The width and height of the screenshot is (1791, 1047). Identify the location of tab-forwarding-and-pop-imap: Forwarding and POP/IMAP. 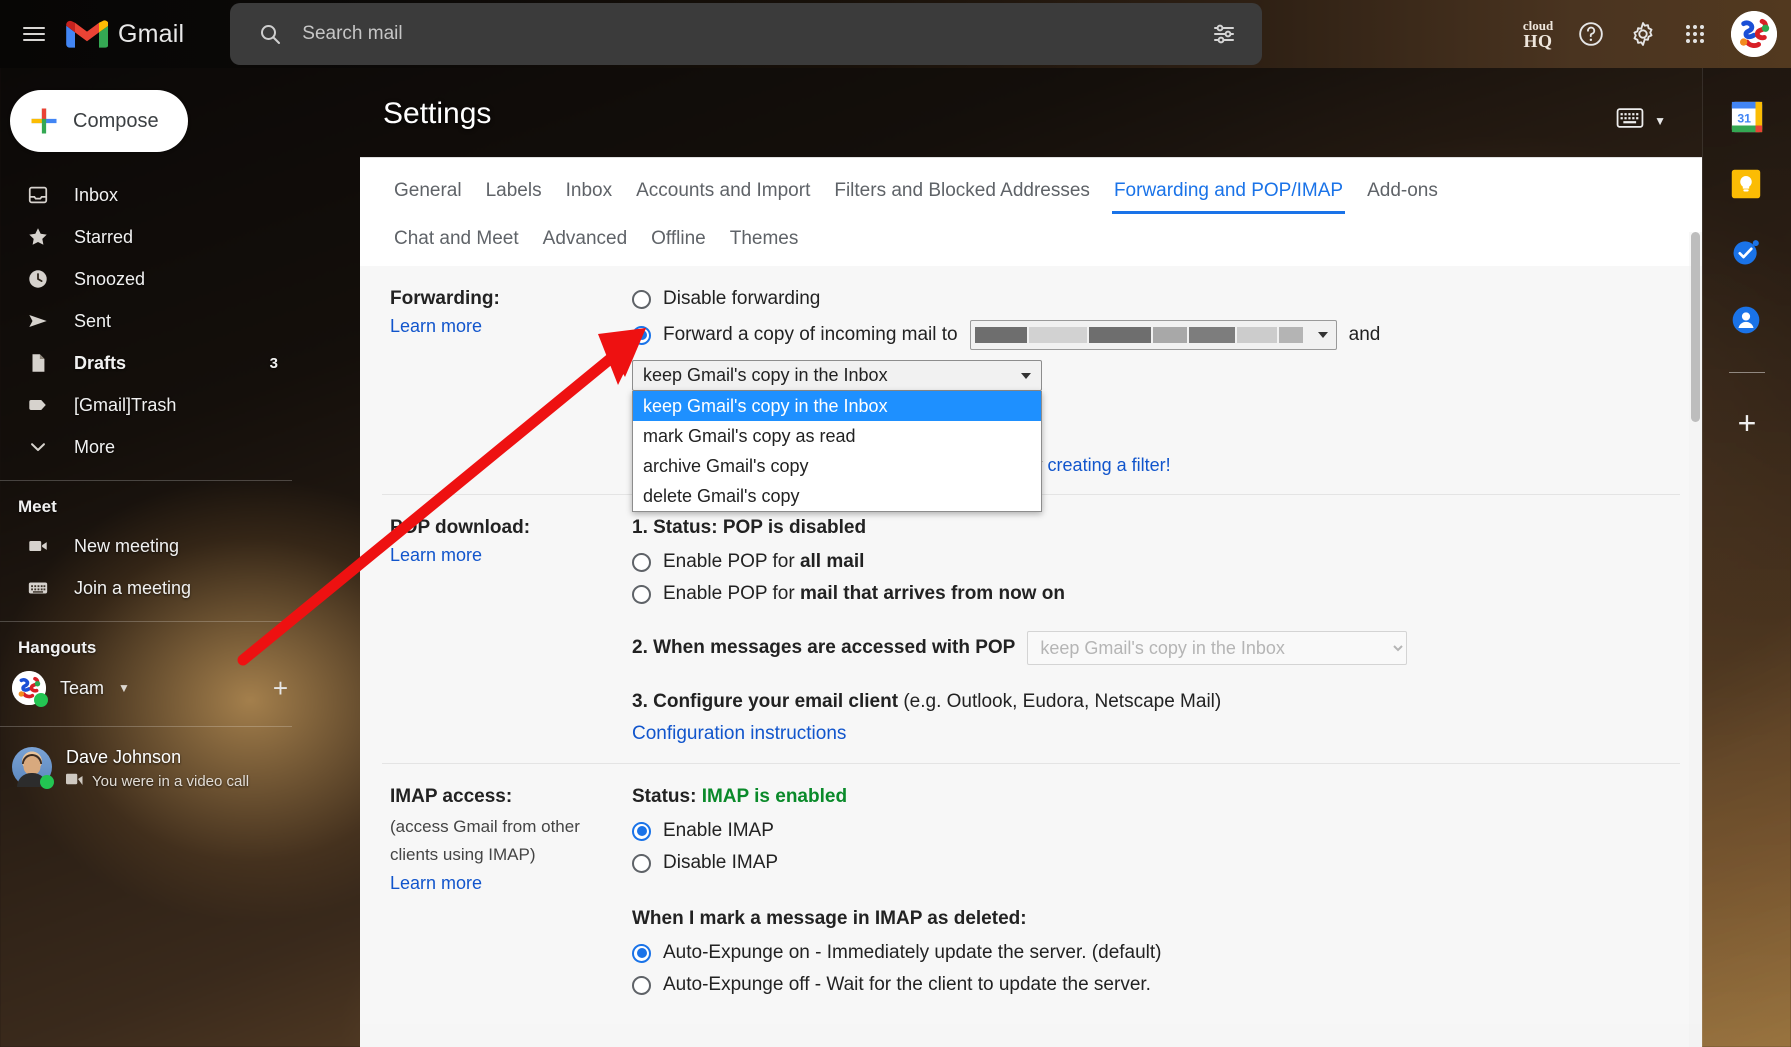
(1228, 195).